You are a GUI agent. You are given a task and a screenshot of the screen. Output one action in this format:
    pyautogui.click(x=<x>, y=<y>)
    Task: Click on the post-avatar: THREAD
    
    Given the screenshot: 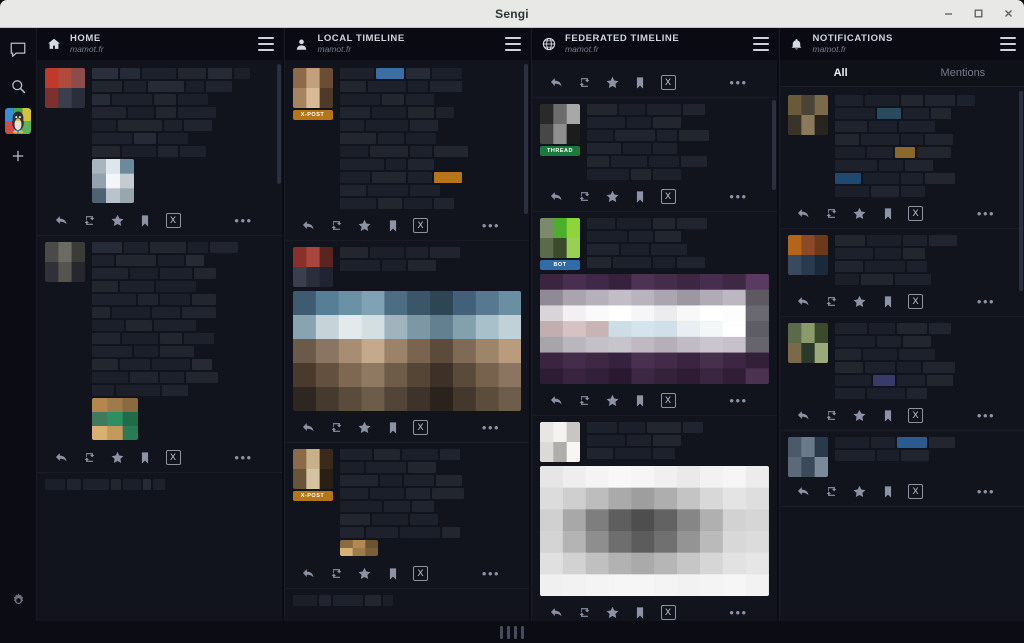 What is the action you would take?
    pyautogui.click(x=560, y=143)
    